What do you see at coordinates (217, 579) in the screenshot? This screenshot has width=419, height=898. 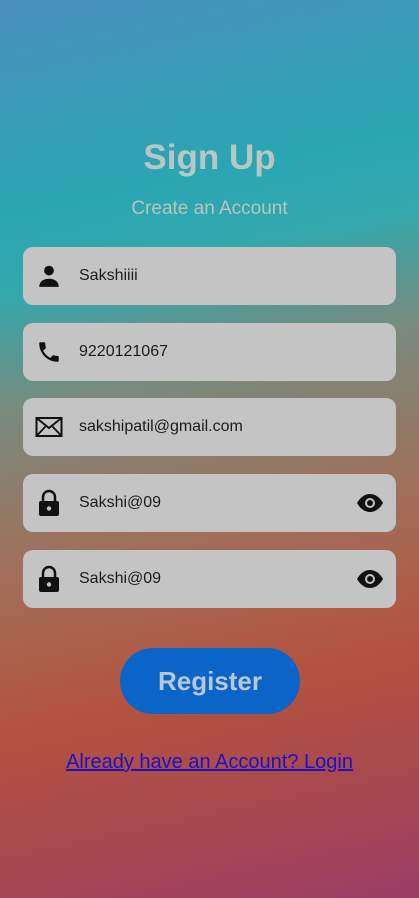 I see `confirm-password-input: Sakshi@09` at bounding box center [217, 579].